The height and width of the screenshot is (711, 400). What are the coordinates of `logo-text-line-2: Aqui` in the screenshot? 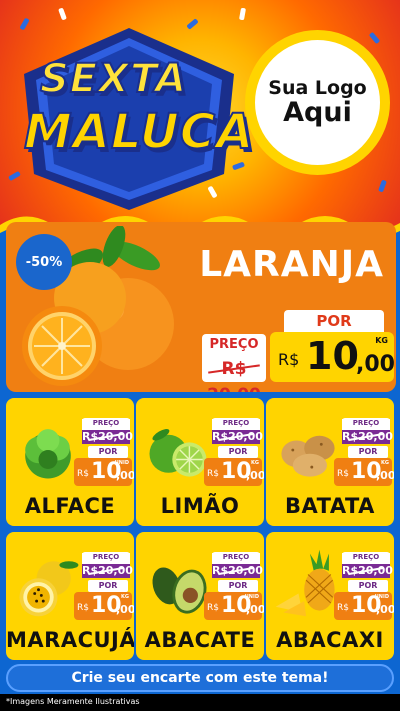 It's located at (317, 113).